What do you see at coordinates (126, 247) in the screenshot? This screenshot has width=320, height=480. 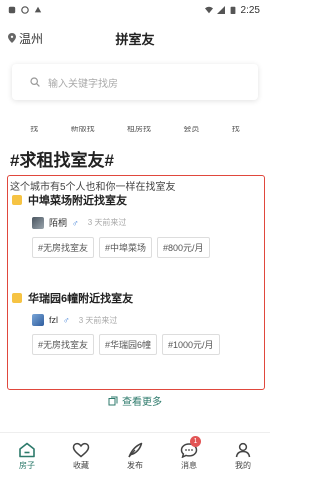 I see `tag: #中埠菜场` at bounding box center [126, 247].